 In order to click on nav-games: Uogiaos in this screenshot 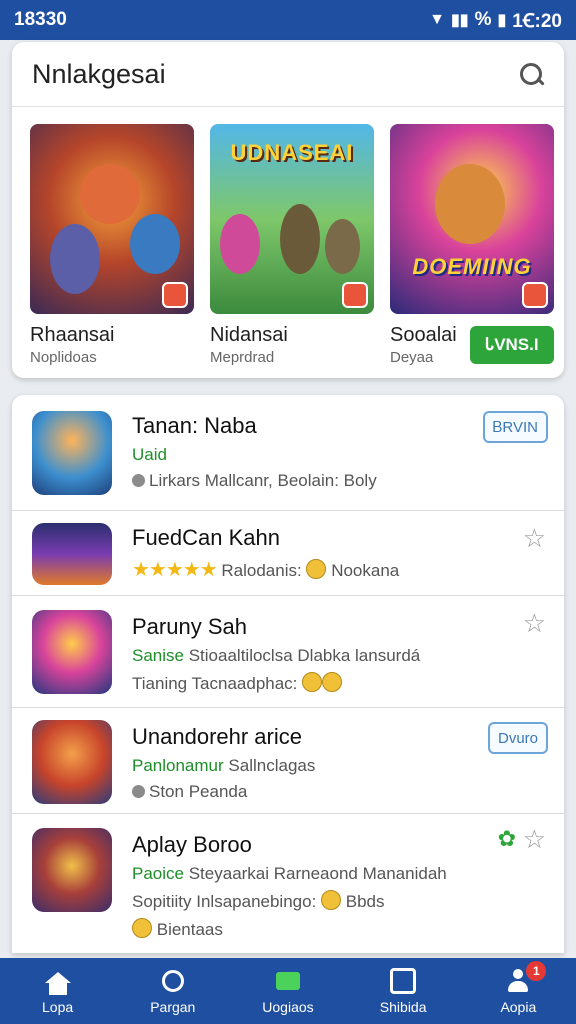, I will do `click(288, 991)`.